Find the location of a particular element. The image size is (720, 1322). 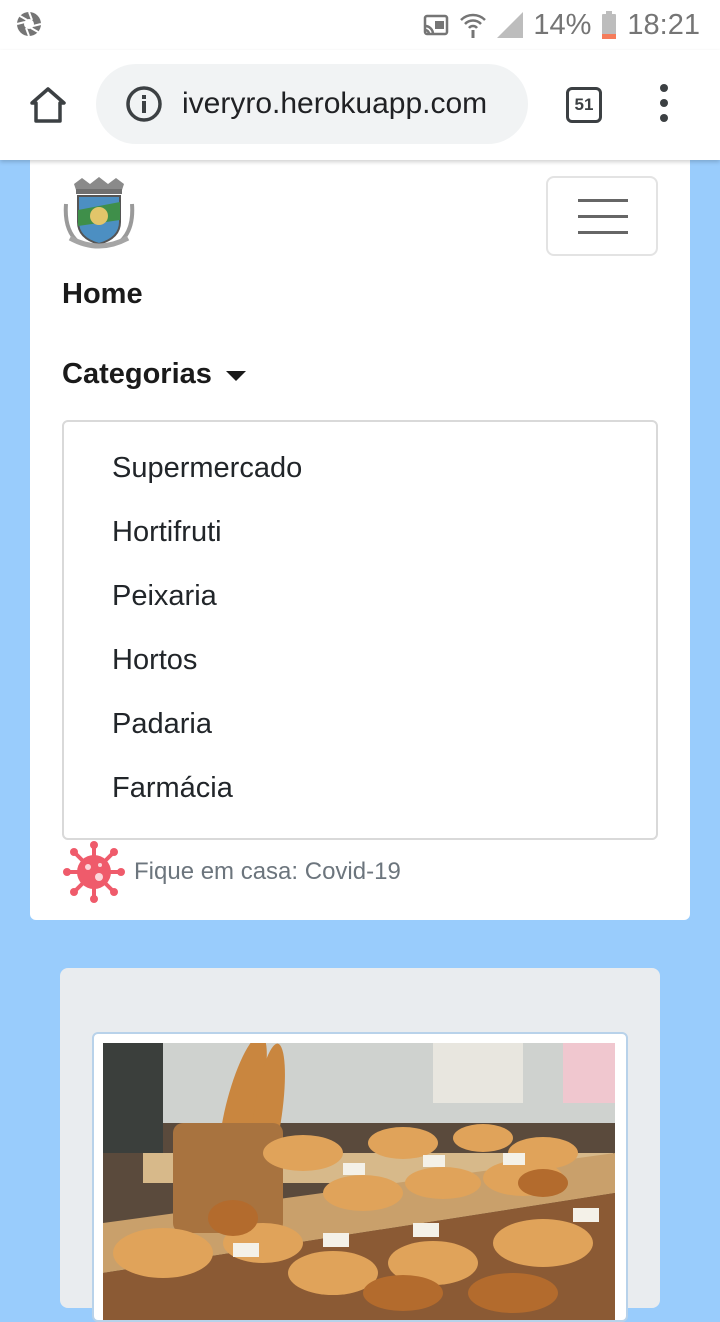

address-bar: iveryro.herokuapp.com is located at coordinates (312, 104).